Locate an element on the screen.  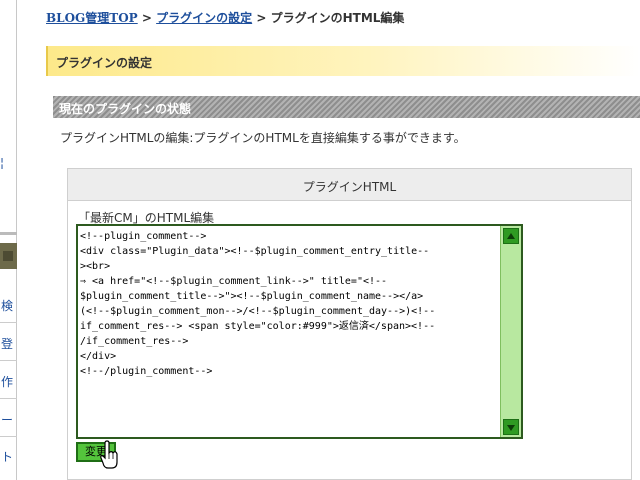
panel-header: プラグインHTML is located at coordinates (349, 185).